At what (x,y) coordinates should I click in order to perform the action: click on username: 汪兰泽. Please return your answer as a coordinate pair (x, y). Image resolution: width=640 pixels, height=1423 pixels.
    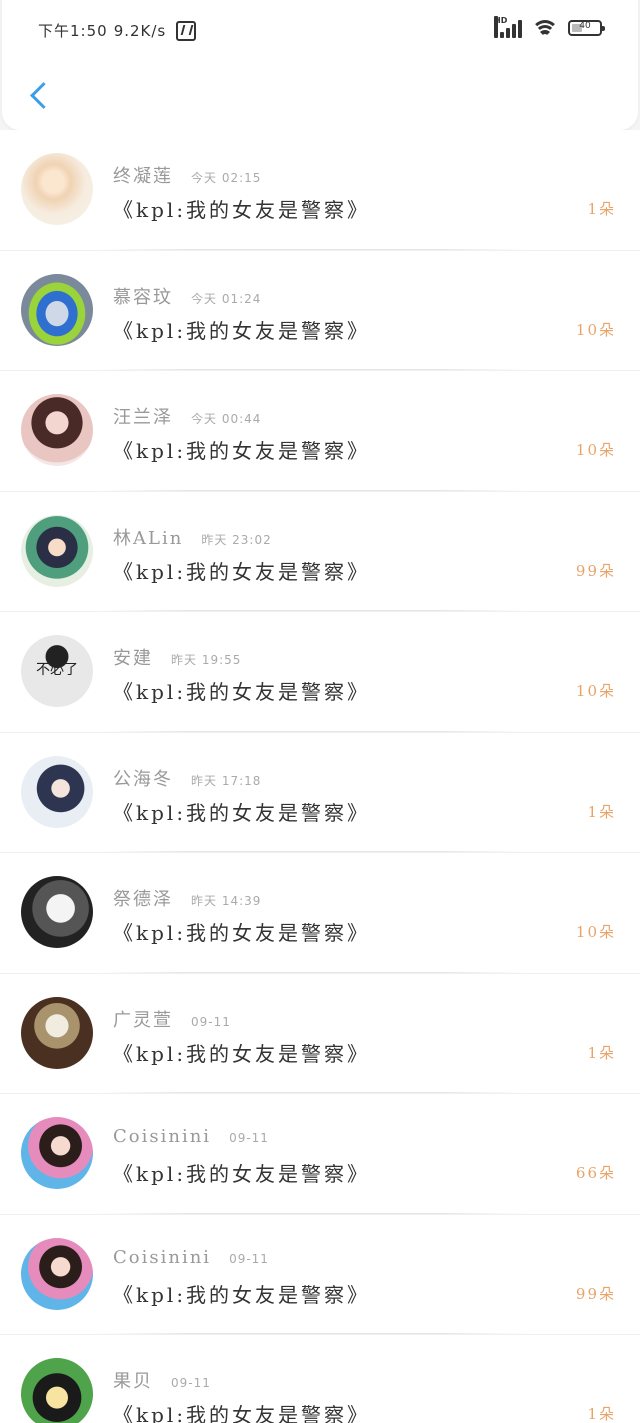
    Looking at the image, I should click on (143, 416).